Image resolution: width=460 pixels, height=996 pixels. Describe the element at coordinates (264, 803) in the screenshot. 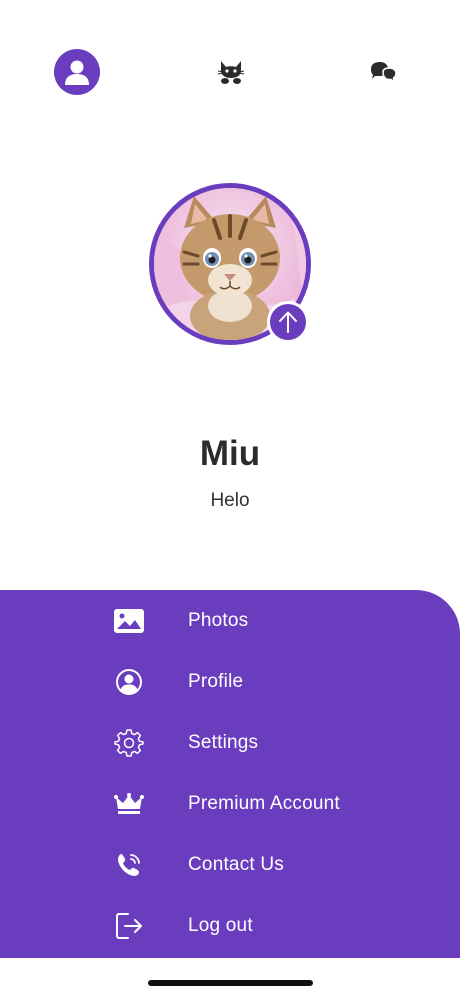

I see `menu-label-premium: Premium Account` at that location.